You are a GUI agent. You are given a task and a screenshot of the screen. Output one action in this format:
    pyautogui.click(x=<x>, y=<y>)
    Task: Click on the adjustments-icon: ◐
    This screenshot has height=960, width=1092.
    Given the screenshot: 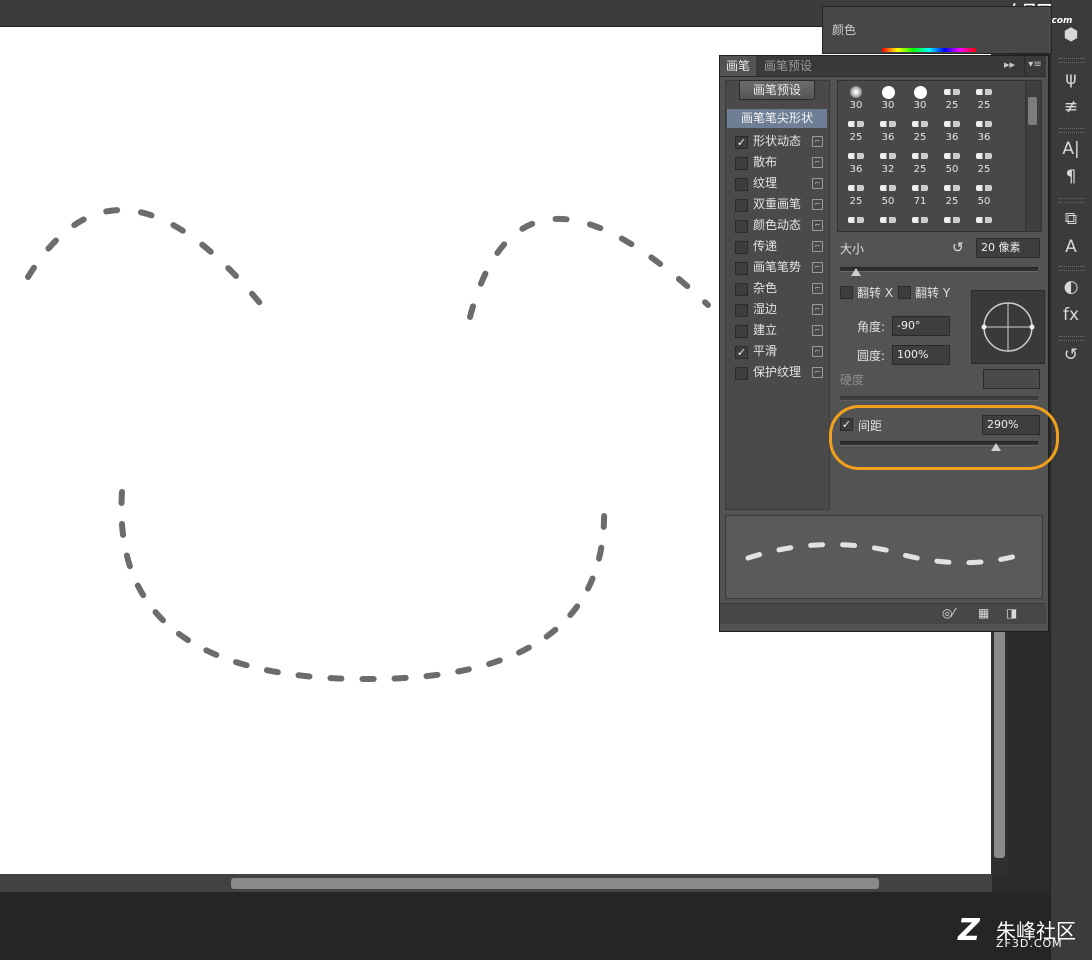 What is the action you would take?
    pyautogui.click(x=1071, y=287)
    